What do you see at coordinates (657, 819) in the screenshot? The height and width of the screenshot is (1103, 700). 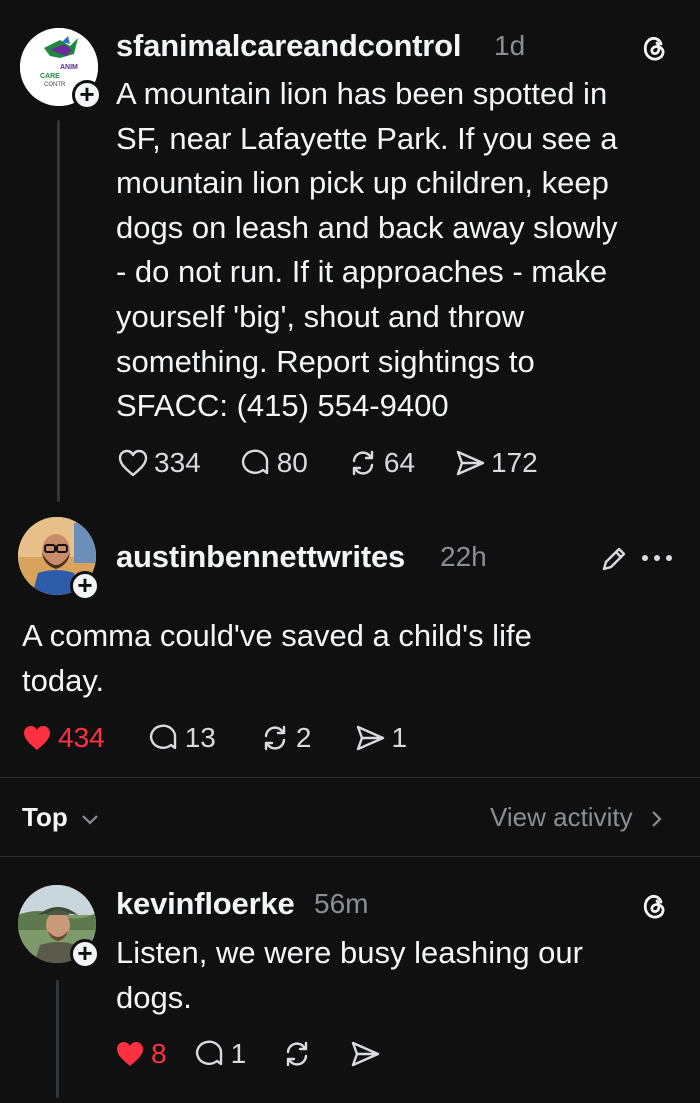 I see `chevron-right-icon` at bounding box center [657, 819].